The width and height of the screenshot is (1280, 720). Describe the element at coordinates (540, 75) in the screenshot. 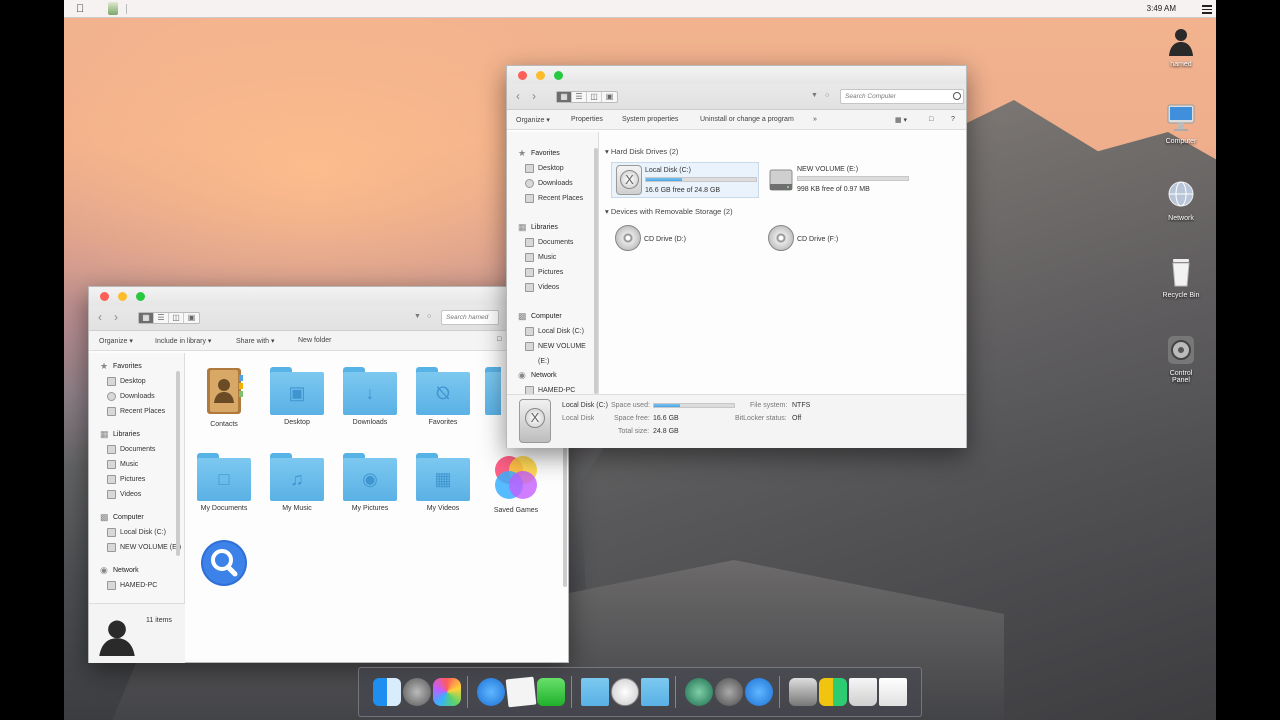

I see `minimize-button` at that location.